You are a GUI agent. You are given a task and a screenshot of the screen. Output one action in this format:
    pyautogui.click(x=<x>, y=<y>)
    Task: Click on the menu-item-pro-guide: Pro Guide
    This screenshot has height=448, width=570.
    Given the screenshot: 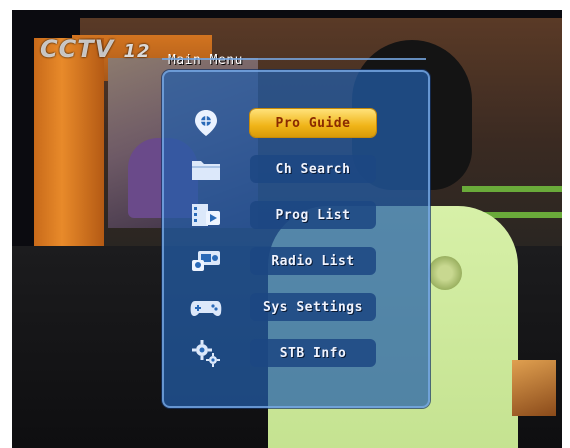 What is the action you would take?
    pyautogui.click(x=301, y=123)
    